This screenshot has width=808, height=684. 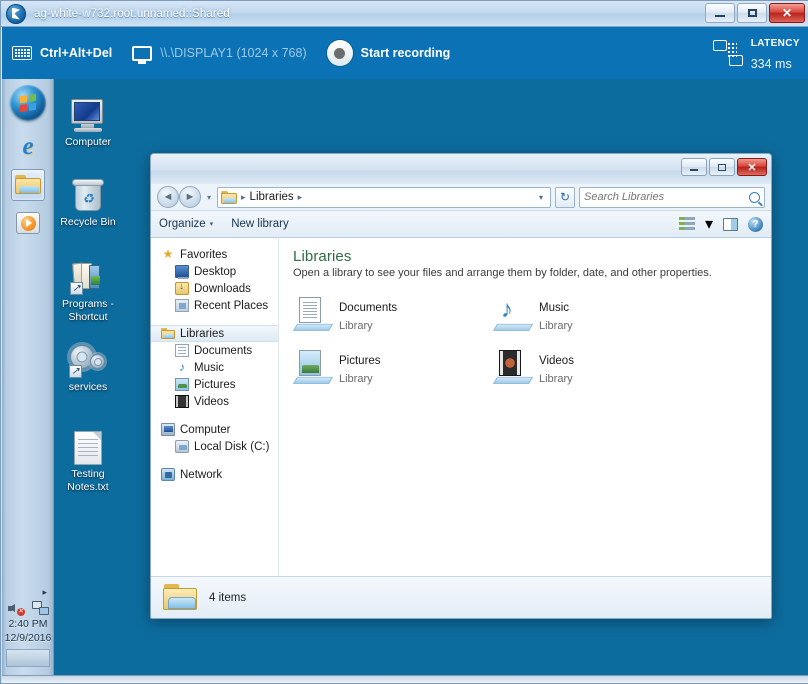 I want to click on sidebar-item-pictures: Pictures, so click(x=214, y=384).